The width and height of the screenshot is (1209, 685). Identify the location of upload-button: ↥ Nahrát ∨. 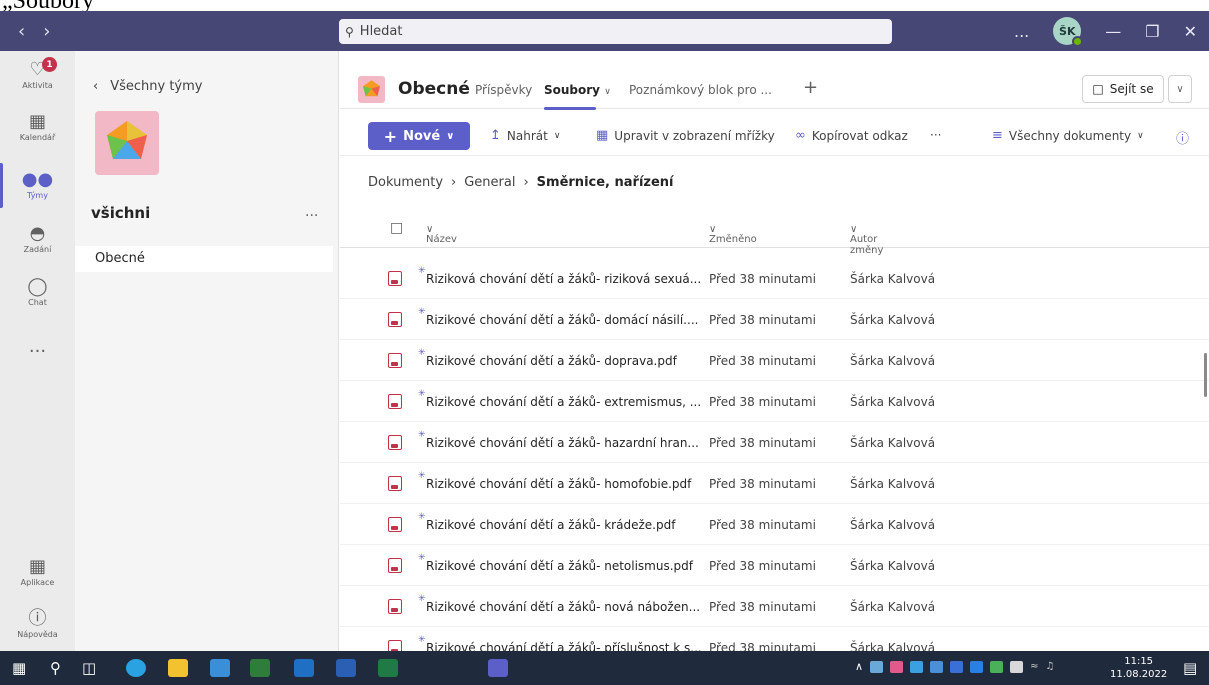
(525, 135).